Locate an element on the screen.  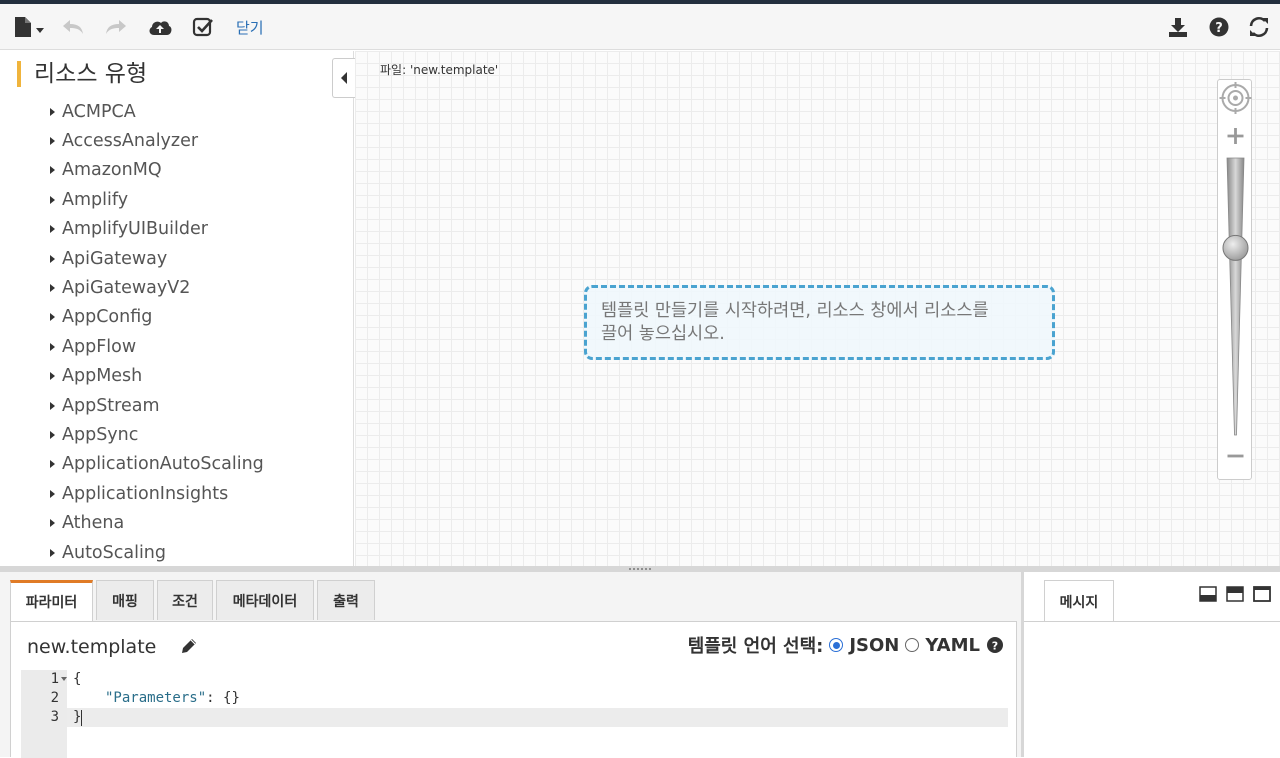
pencil-icon is located at coordinates (189, 646).